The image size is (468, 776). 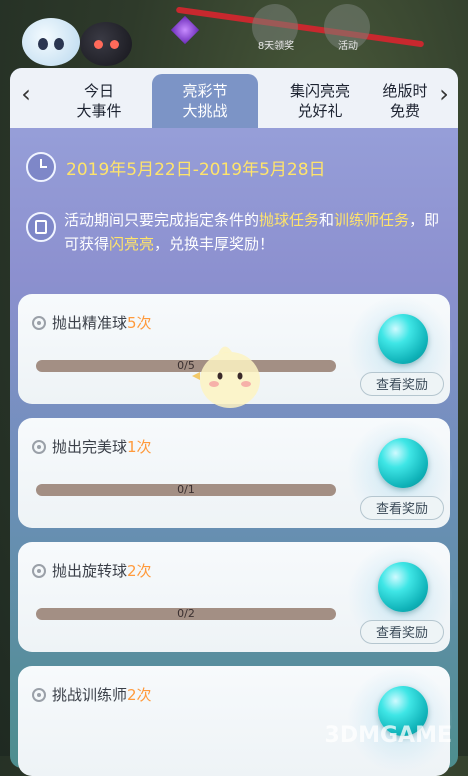 What do you see at coordinates (276, 46) in the screenshot?
I see `daily-reward-label: 8天领奖` at bounding box center [276, 46].